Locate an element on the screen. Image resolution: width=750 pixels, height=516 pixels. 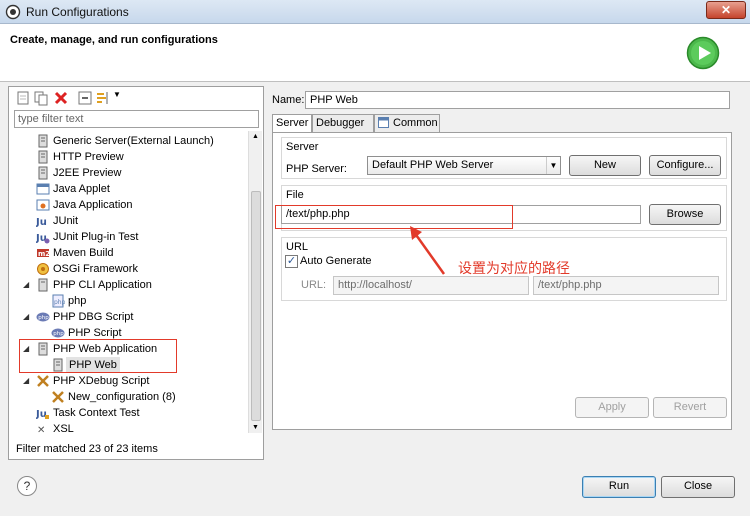
tree-item-label: php is located at coordinates (77, 301).